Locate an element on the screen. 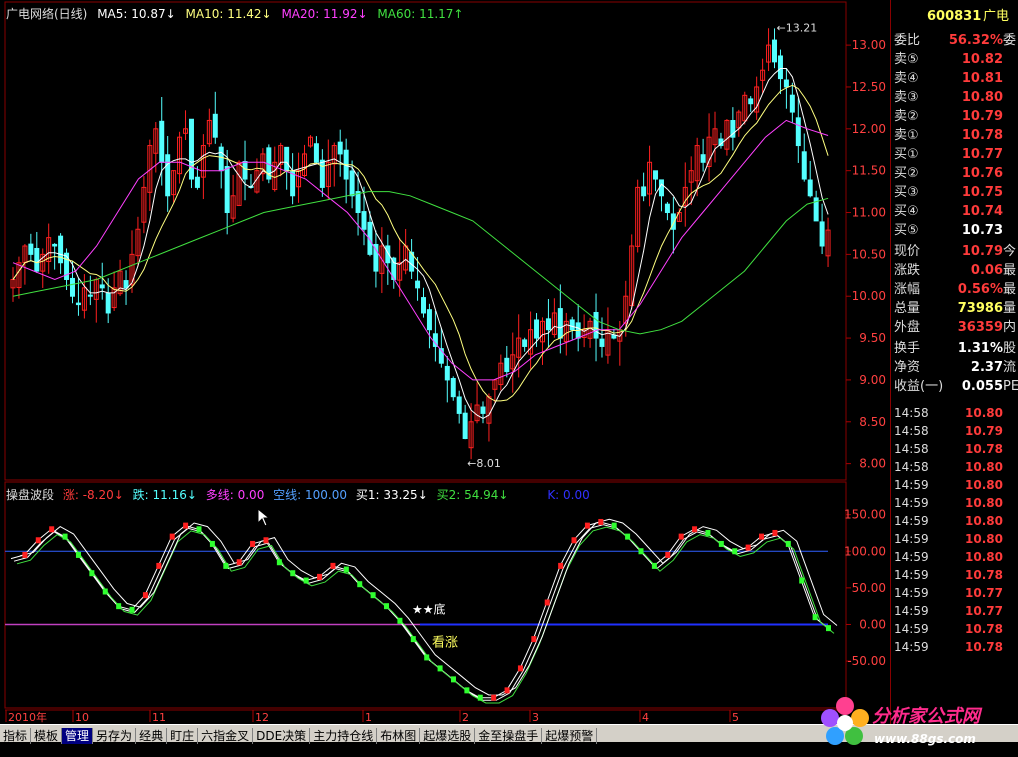  tab-2: 管理 is located at coordinates (78, 736).